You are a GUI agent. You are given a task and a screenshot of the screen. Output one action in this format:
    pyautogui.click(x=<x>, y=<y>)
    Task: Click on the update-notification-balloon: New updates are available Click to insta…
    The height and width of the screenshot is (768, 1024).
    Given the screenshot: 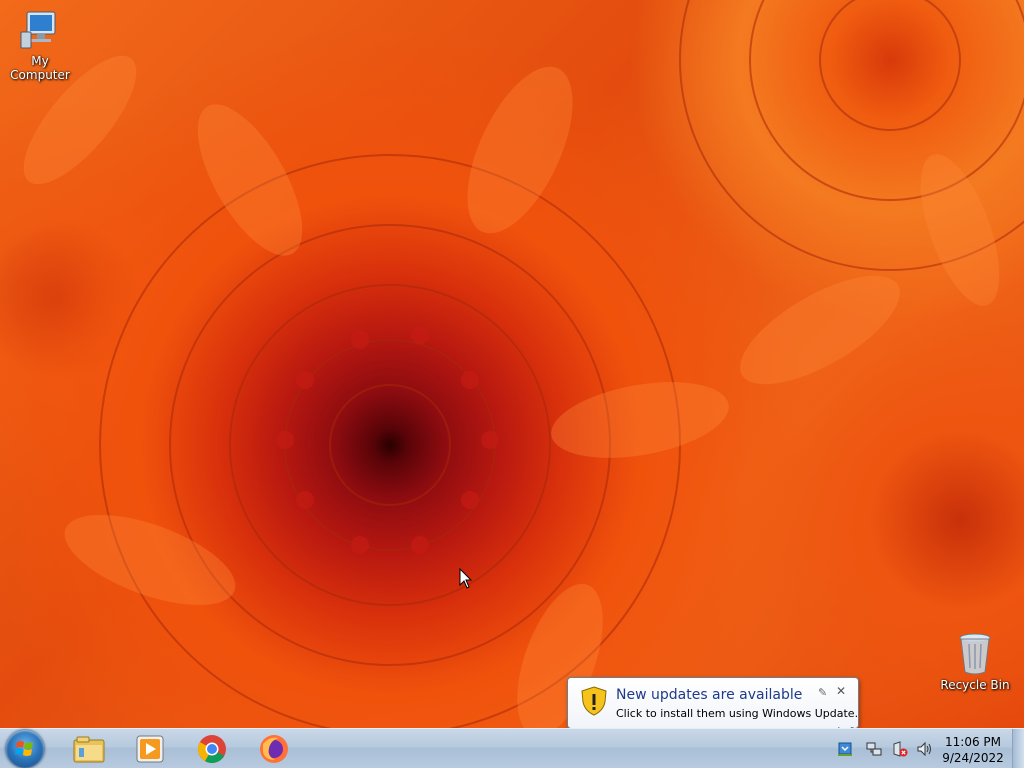 What is the action you would take?
    pyautogui.click(x=713, y=709)
    